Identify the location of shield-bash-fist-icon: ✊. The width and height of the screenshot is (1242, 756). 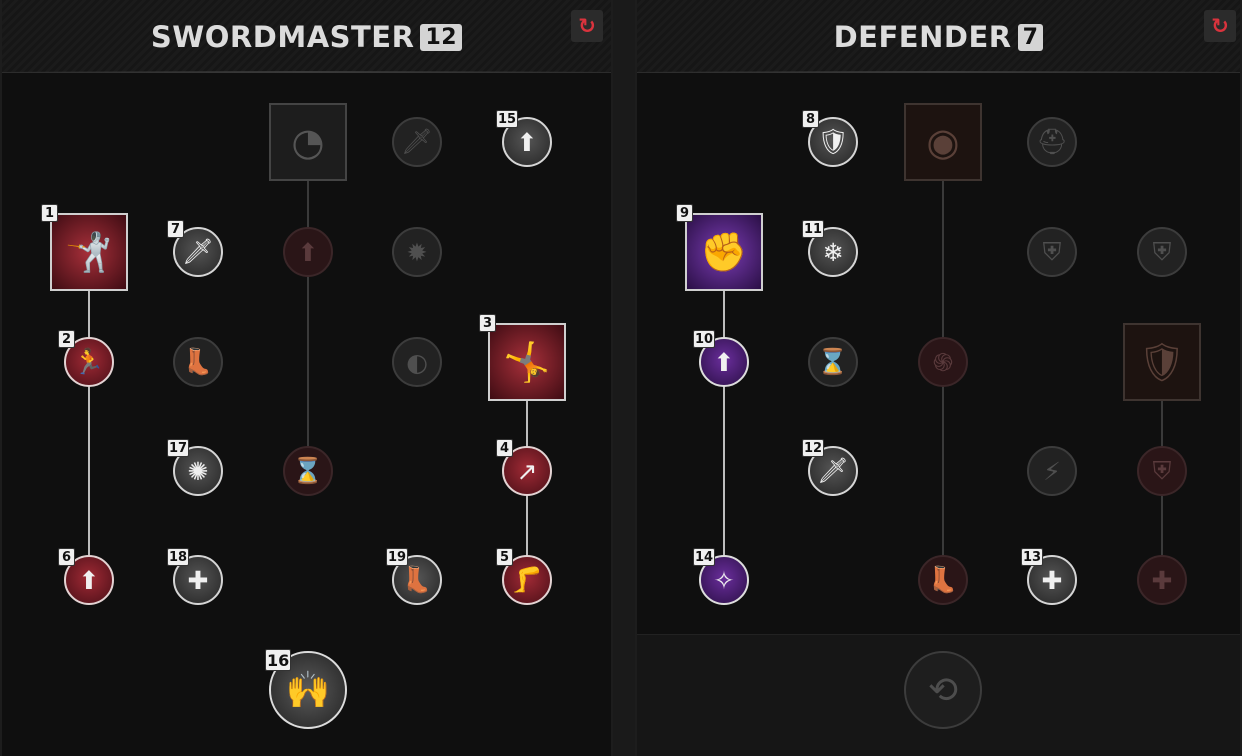
(724, 251).